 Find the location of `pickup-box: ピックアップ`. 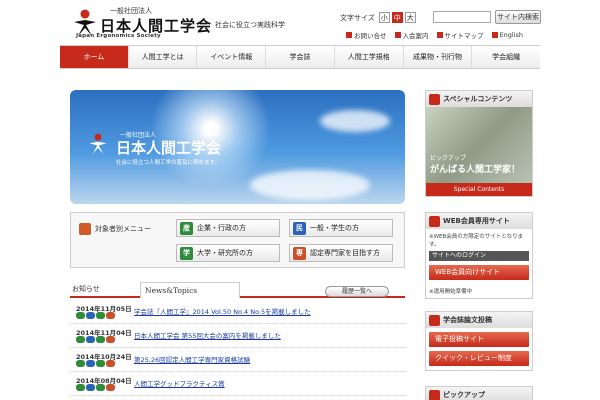

pickup-box: ピックアップ is located at coordinates (479, 393).